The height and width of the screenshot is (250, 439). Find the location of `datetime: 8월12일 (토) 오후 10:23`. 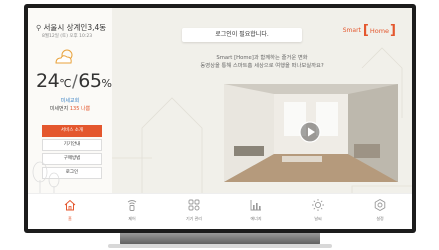

datetime: 8월12일 (토) 오후 10:23 is located at coordinates (67, 36).